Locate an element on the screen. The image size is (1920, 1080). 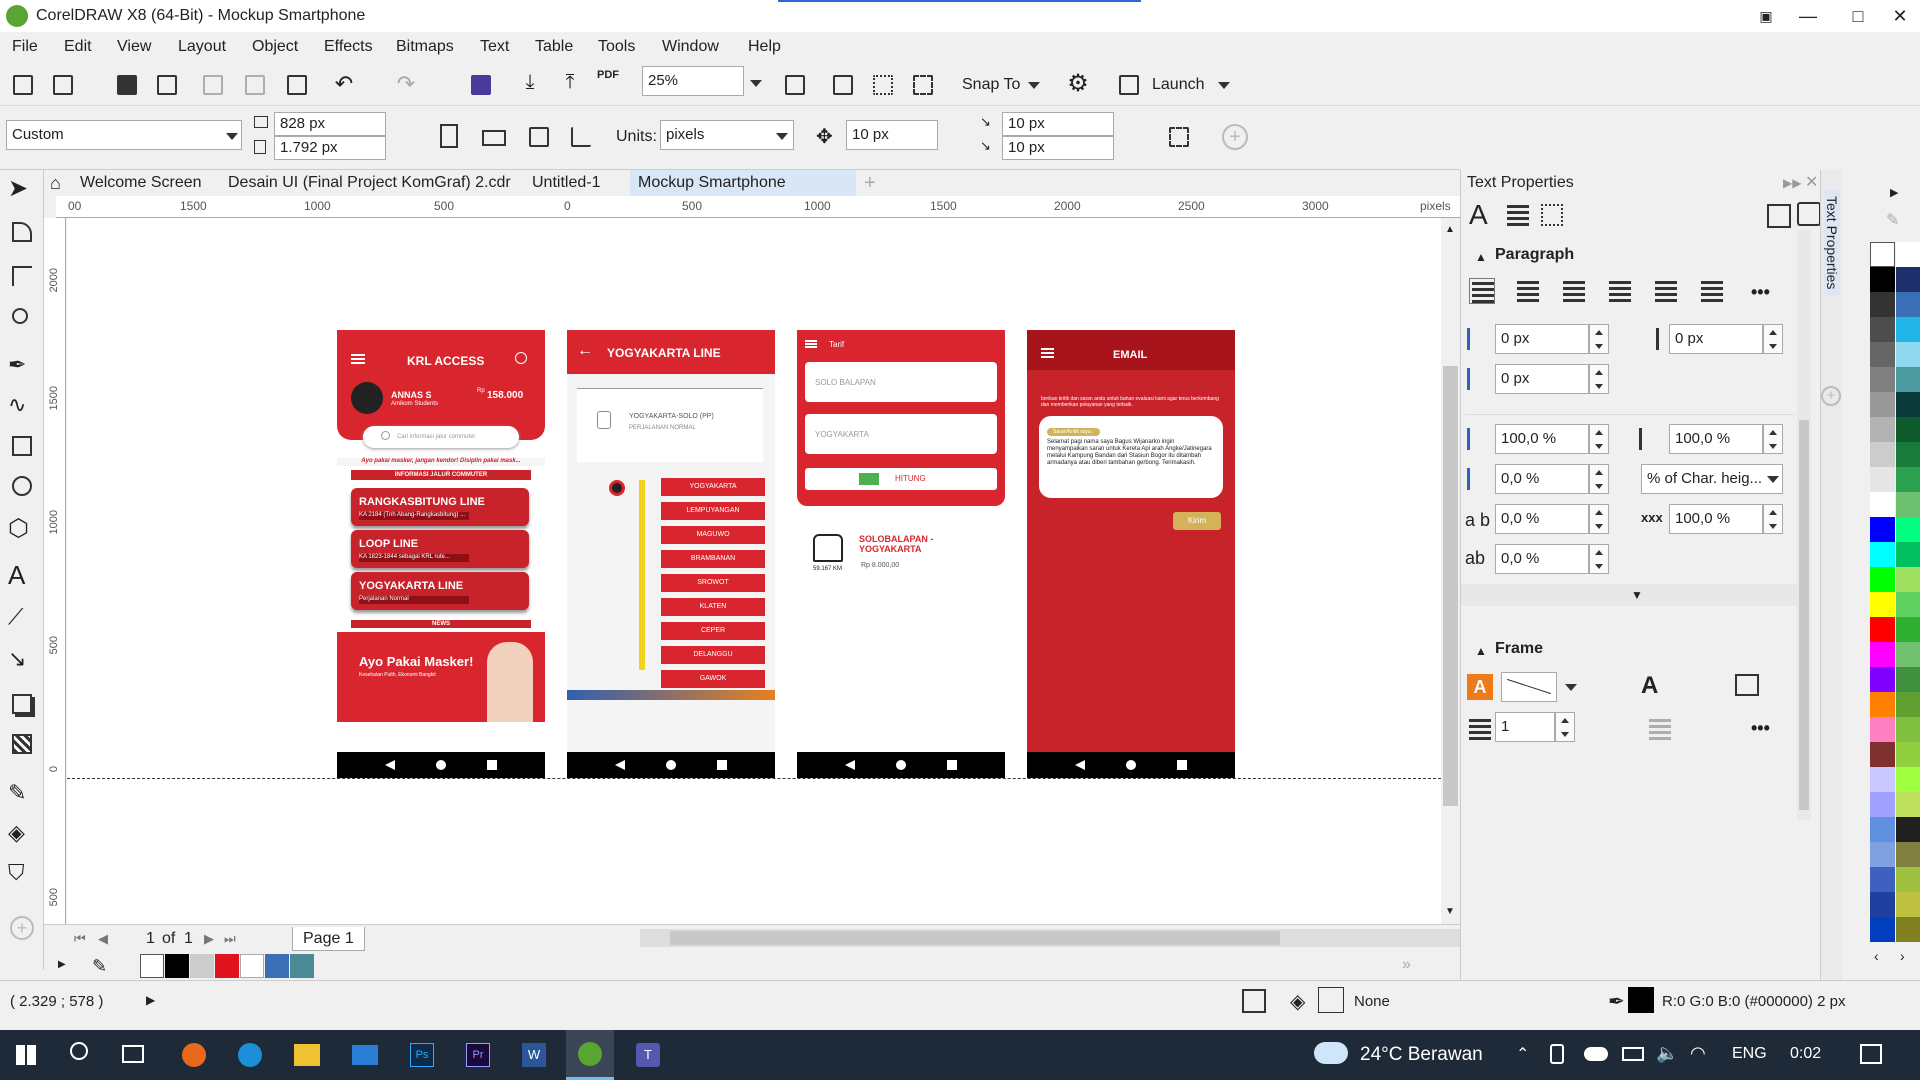
palette-swatch is located at coordinates (277, 966).